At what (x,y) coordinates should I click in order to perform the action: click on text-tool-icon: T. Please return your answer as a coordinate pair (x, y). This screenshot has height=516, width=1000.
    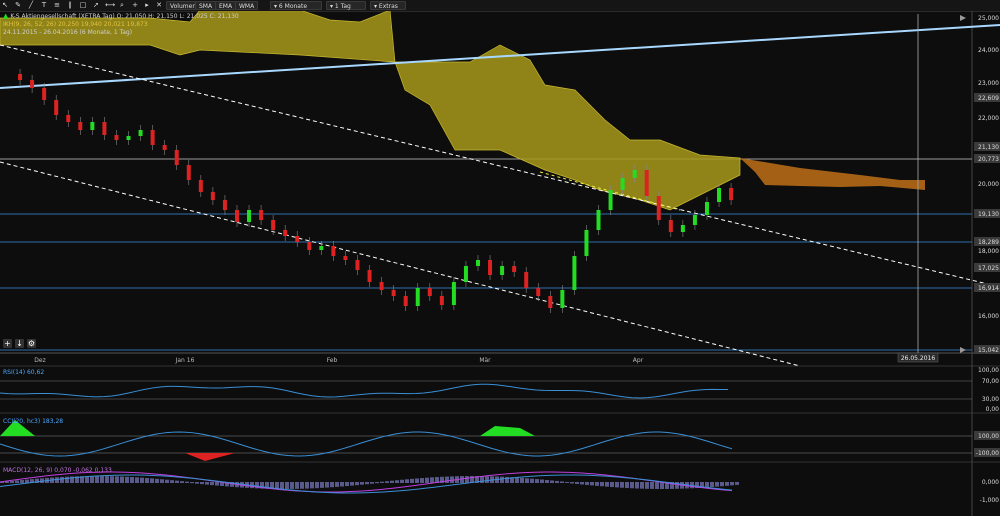
    Looking at the image, I should click on (44, 5).